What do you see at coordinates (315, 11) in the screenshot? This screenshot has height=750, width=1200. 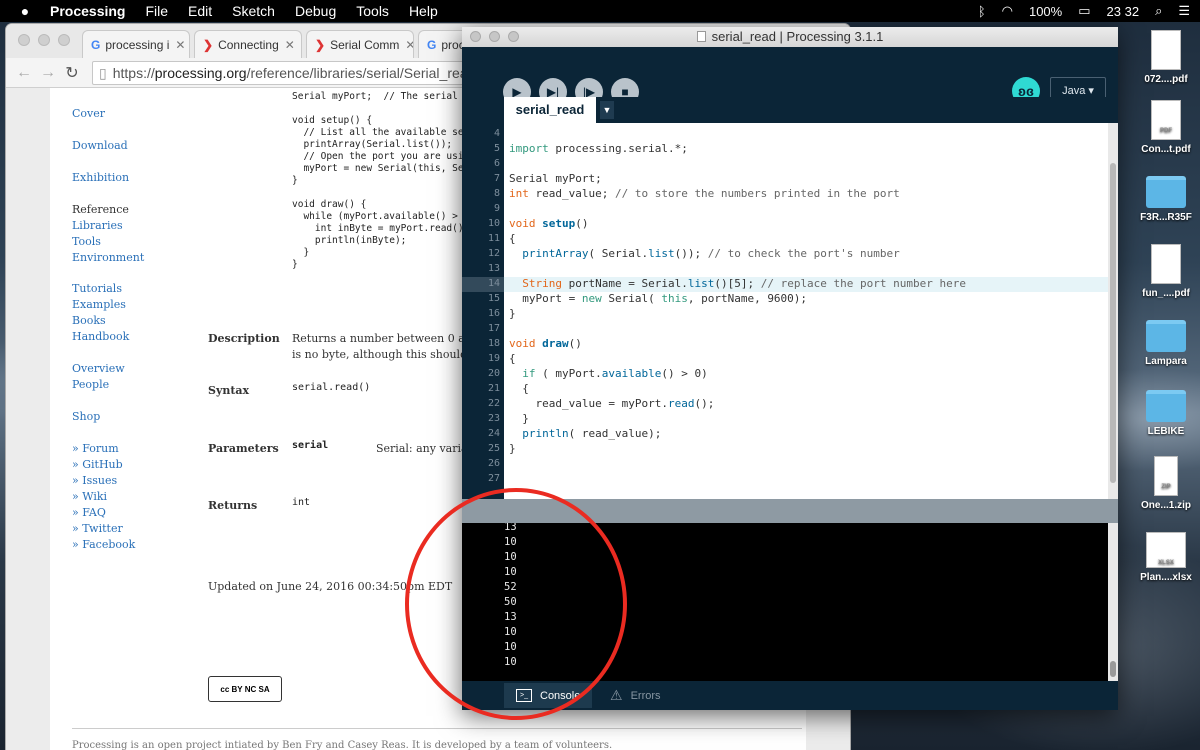 I see `menu-debug: Debug` at bounding box center [315, 11].